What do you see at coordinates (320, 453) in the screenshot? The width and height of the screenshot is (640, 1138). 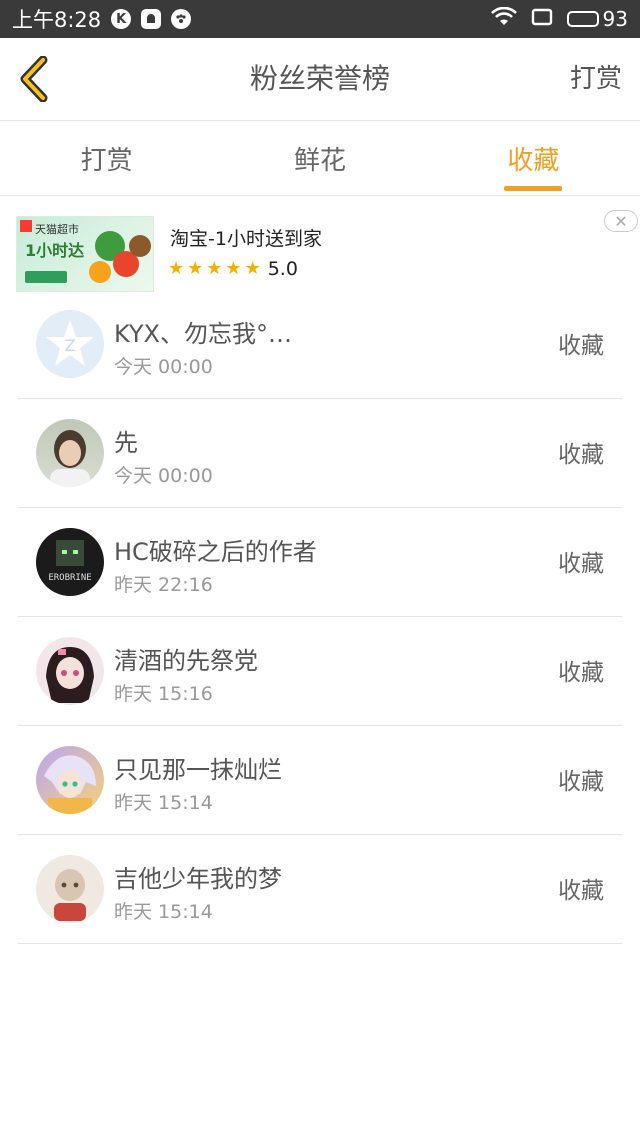 I see `list-item: 先 今天 00:00 收藏` at bounding box center [320, 453].